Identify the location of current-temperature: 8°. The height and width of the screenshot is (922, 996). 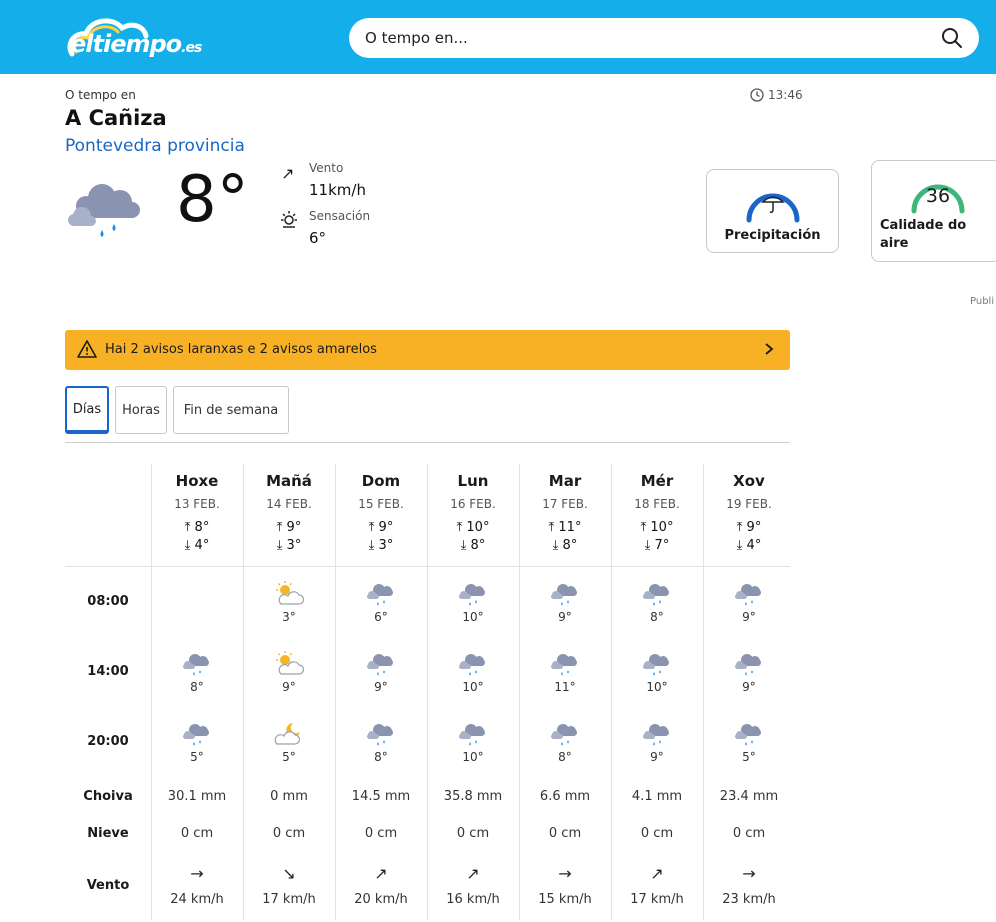
(212, 200).